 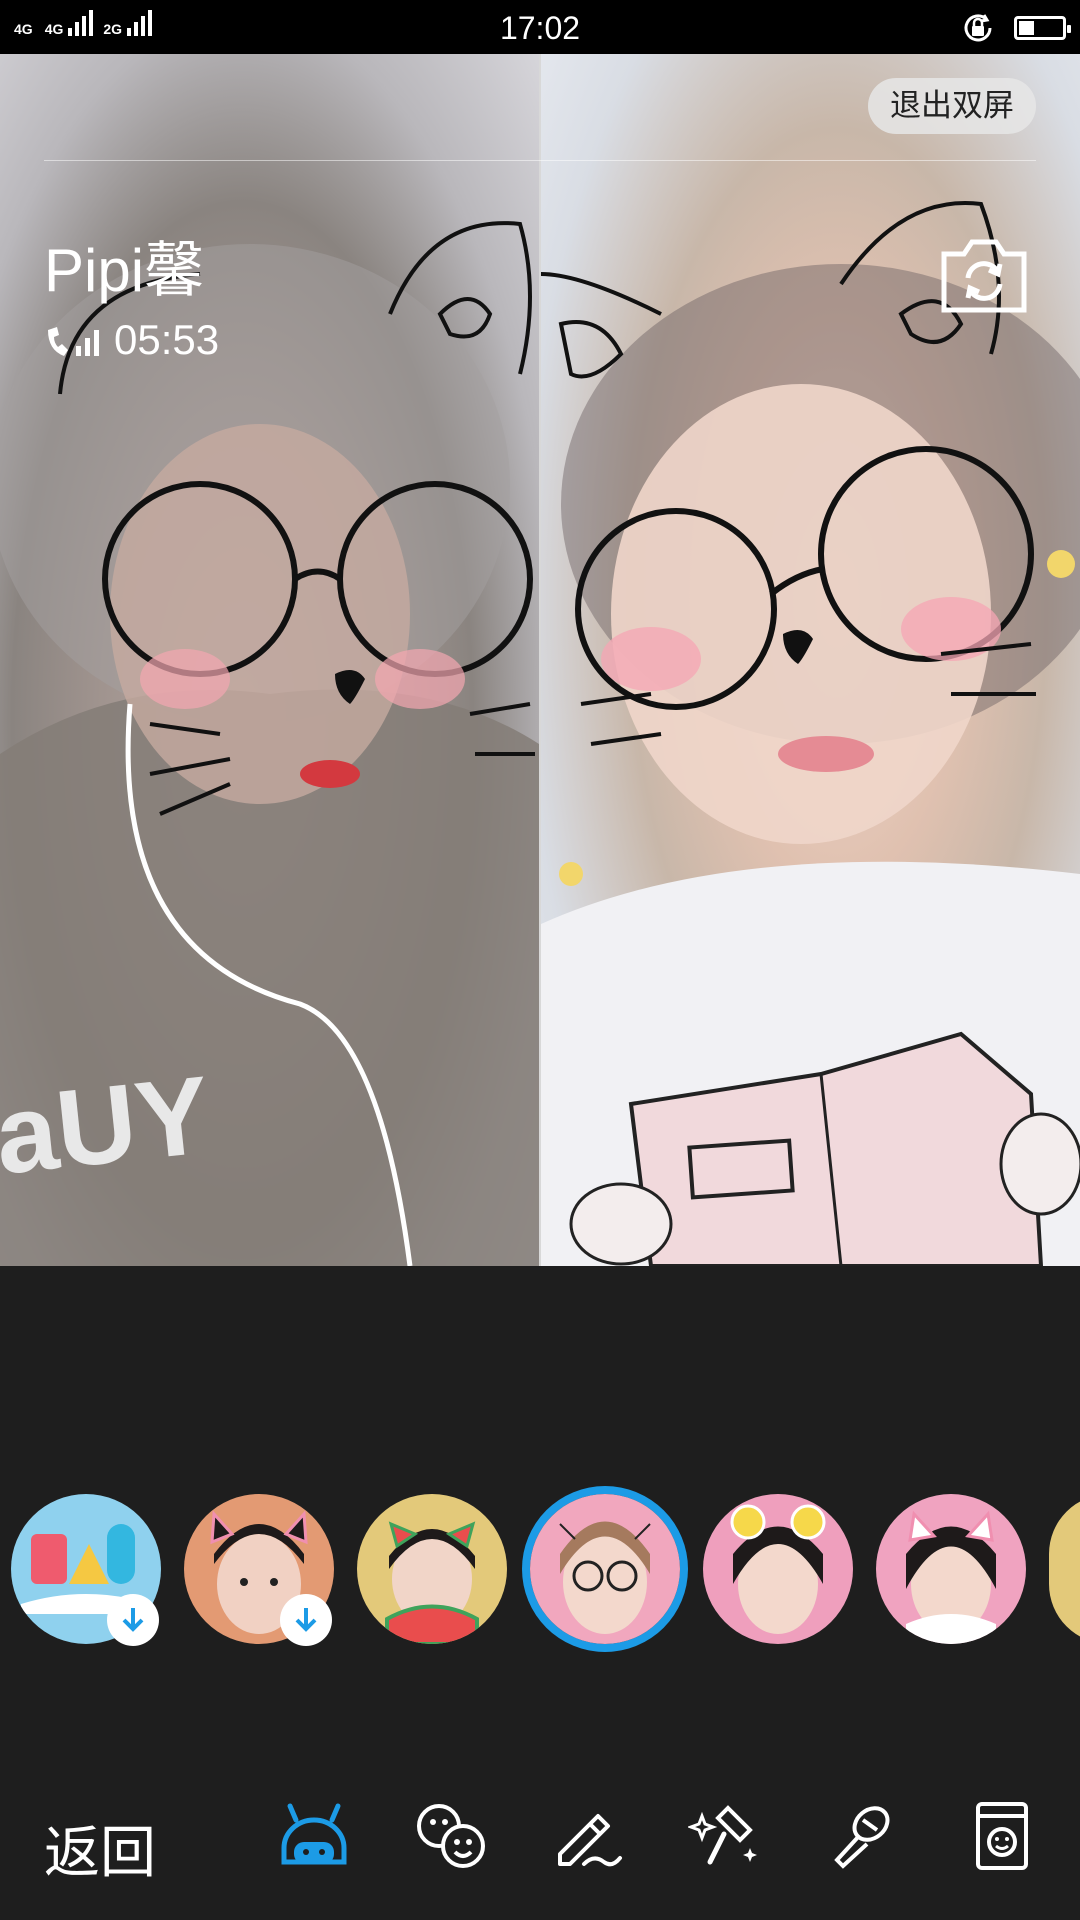 I want to click on back-button: 返回, so click(x=100, y=1848).